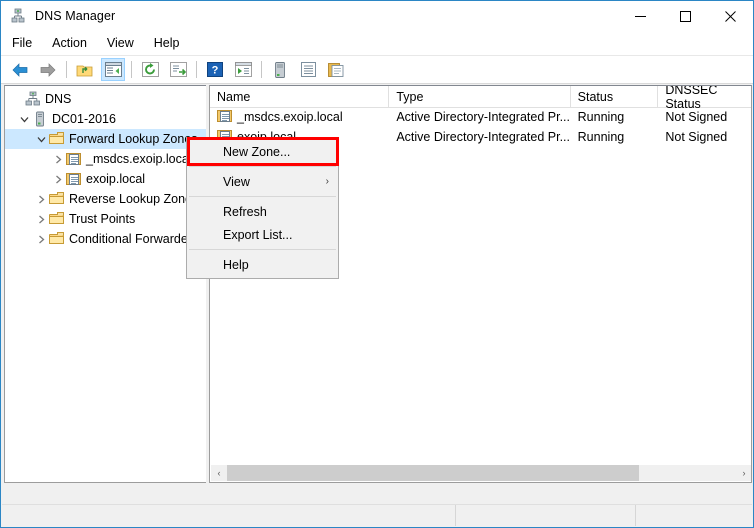  What do you see at coordinates (105, 99) in the screenshot?
I see `tree-item-dns: DNS` at bounding box center [105, 99].